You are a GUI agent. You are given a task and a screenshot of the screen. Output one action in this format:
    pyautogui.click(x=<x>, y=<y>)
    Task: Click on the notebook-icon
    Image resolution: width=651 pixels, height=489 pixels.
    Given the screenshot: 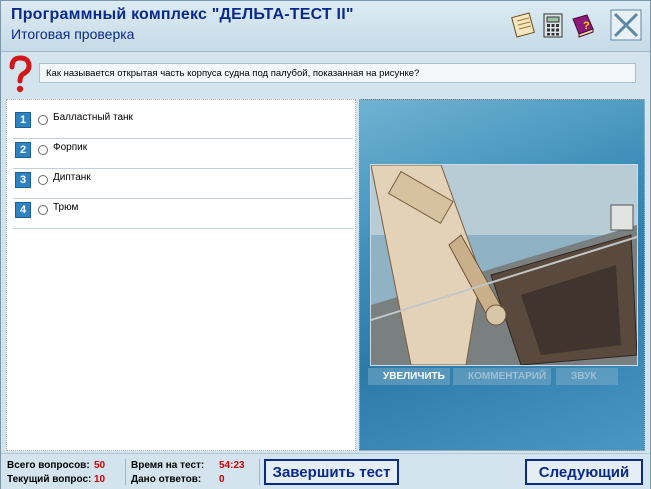 What is the action you would take?
    pyautogui.click(x=523, y=25)
    